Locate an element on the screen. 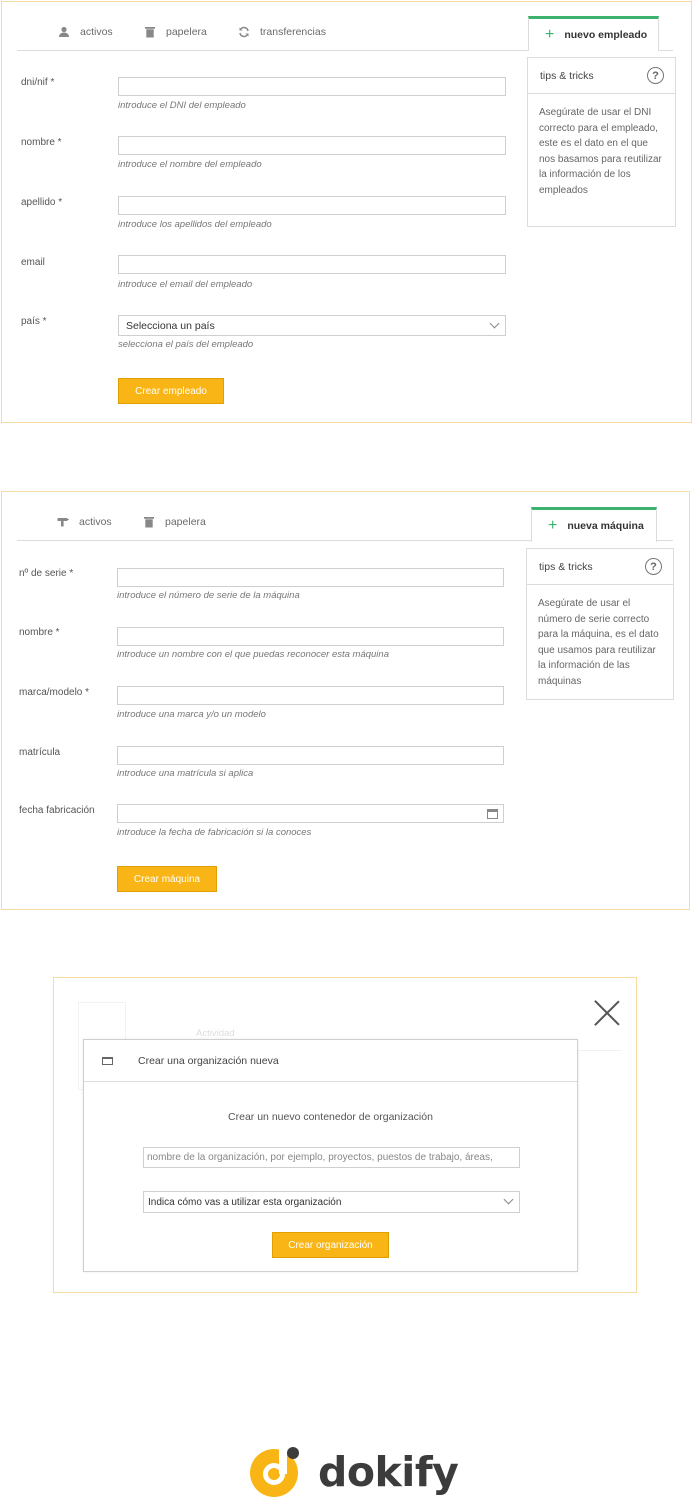 The height and width of the screenshot is (1503, 693). matricula-input is located at coordinates (310, 755).